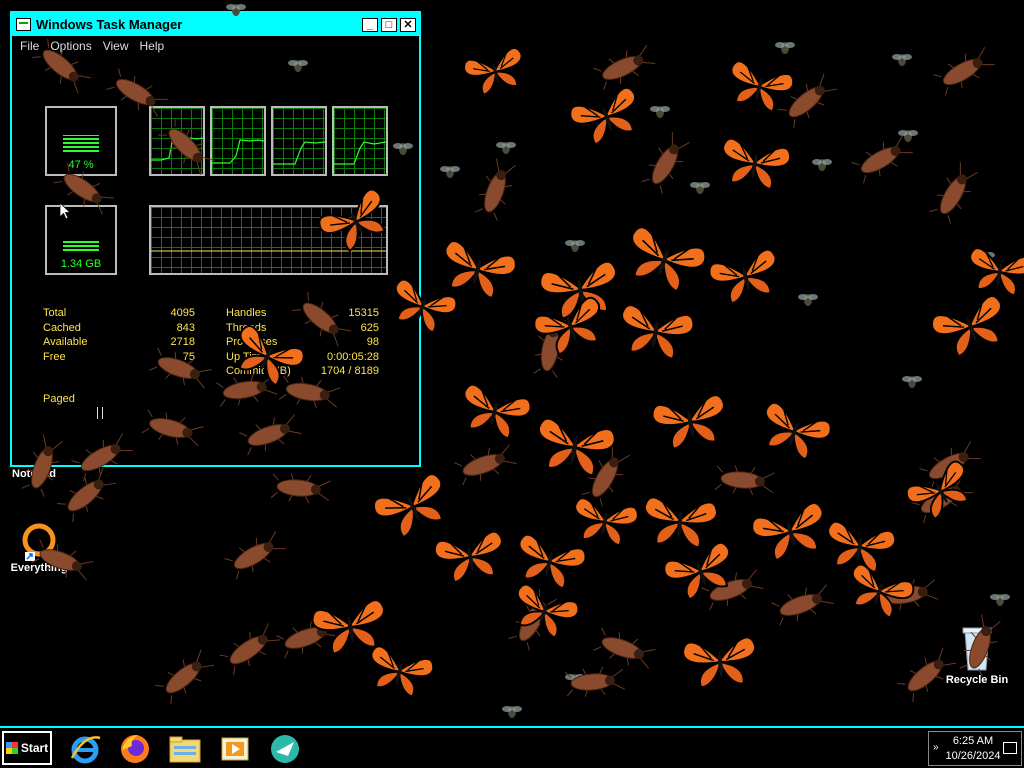 The width and height of the screenshot is (1024, 768). I want to click on resize-grip, so click(100, 413).